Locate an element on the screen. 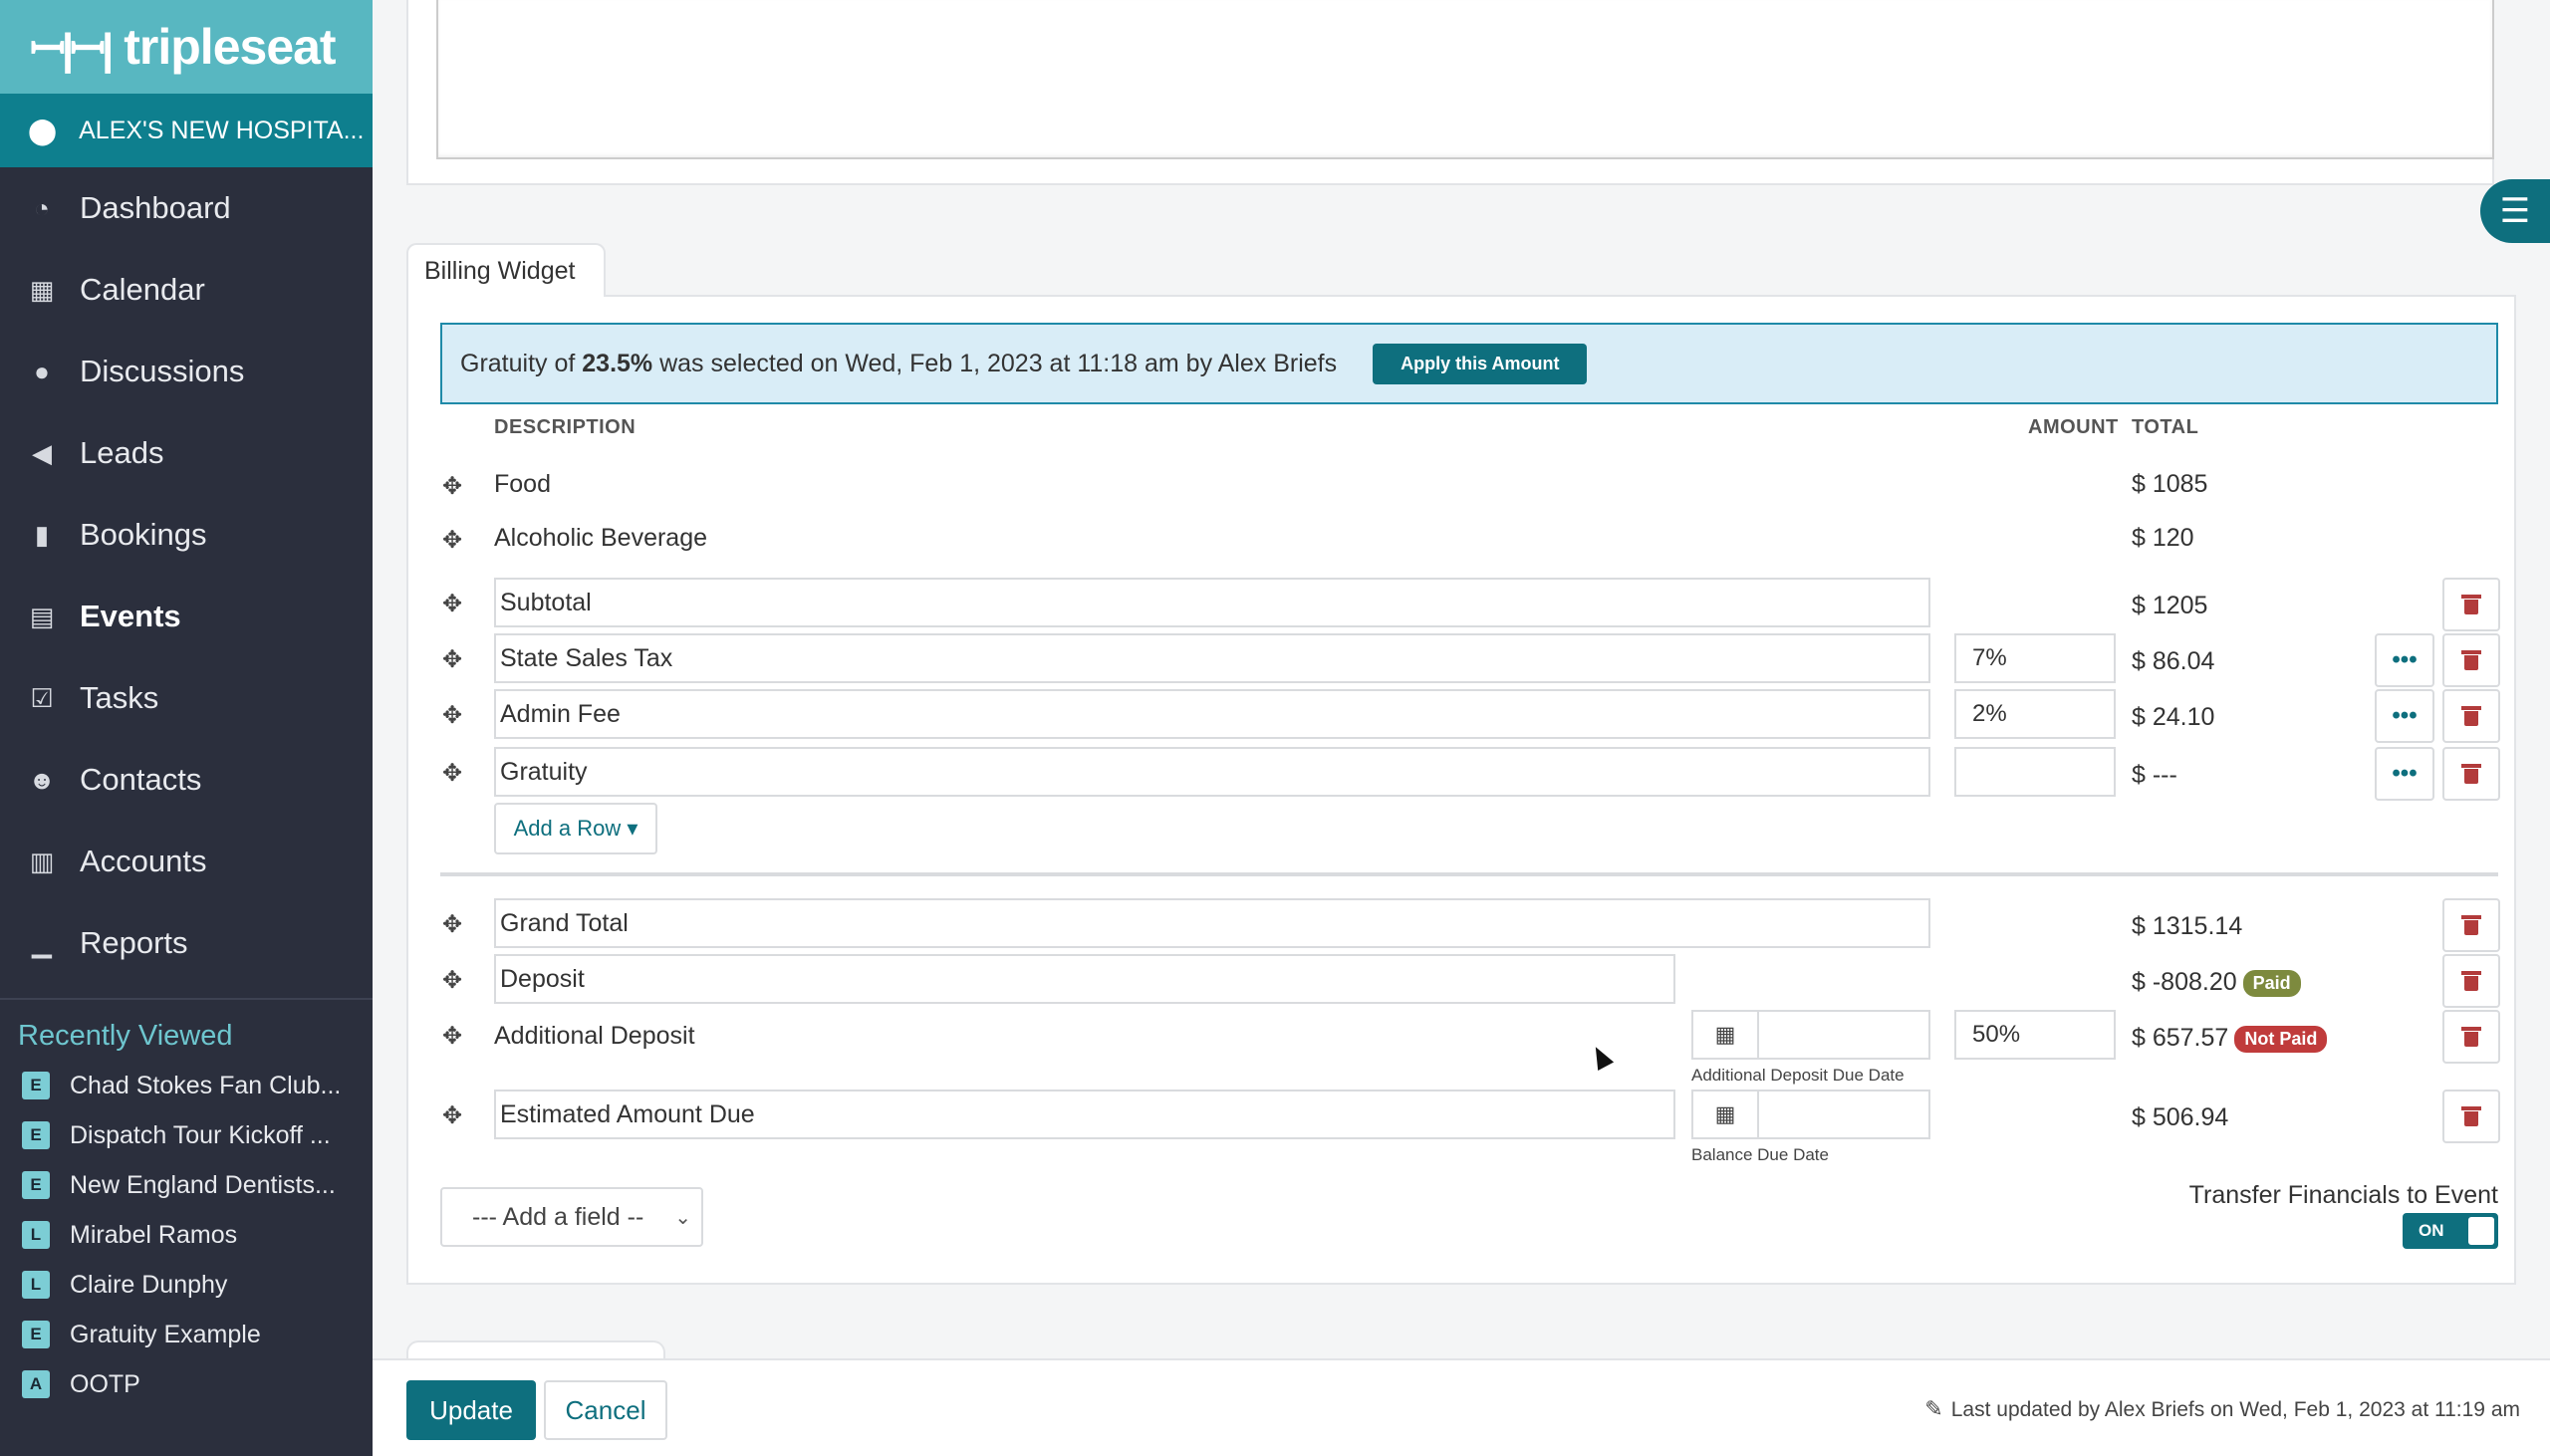 The height and width of the screenshot is (1456, 2550). sidebar-item-label: Leads is located at coordinates (122, 452).